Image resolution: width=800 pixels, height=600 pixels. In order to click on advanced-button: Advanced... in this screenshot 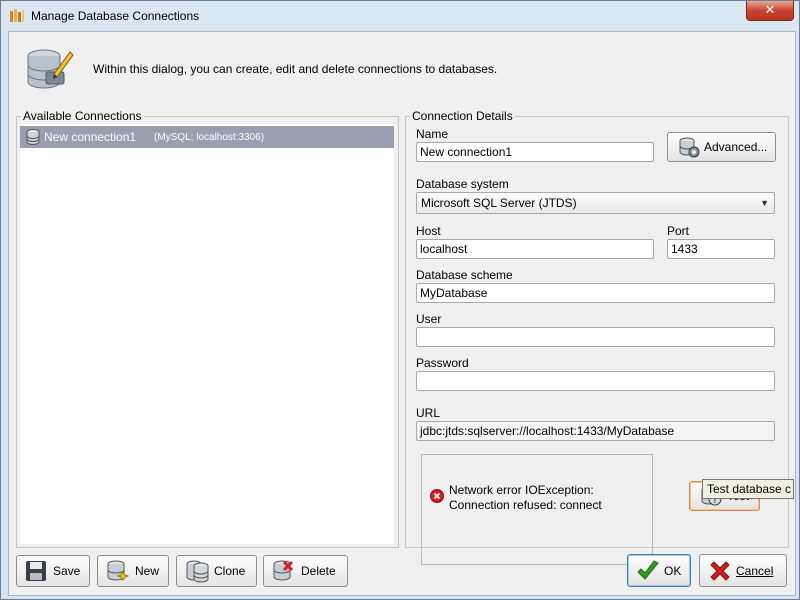, I will do `click(721, 147)`.